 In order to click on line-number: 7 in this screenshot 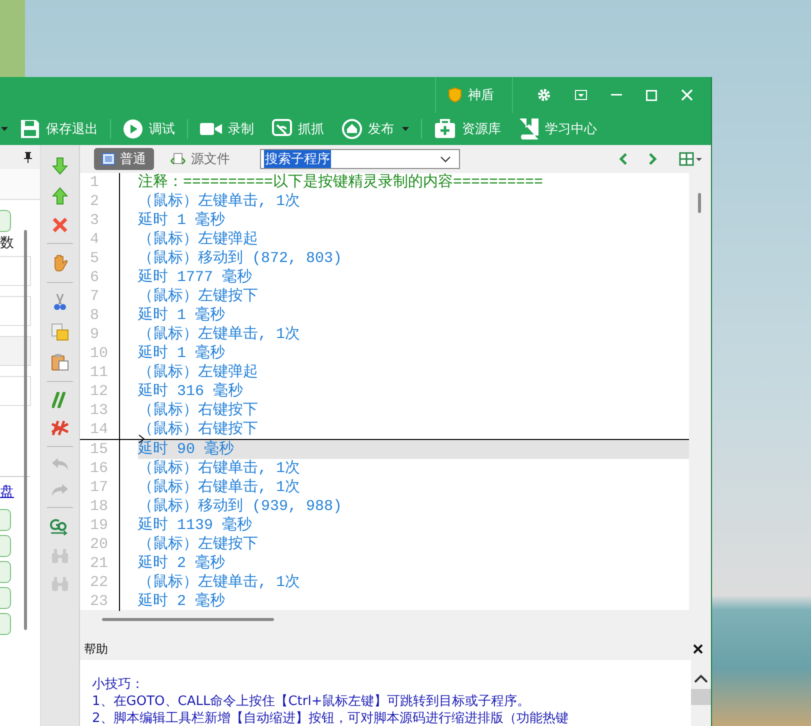, I will do `click(100, 296)`.